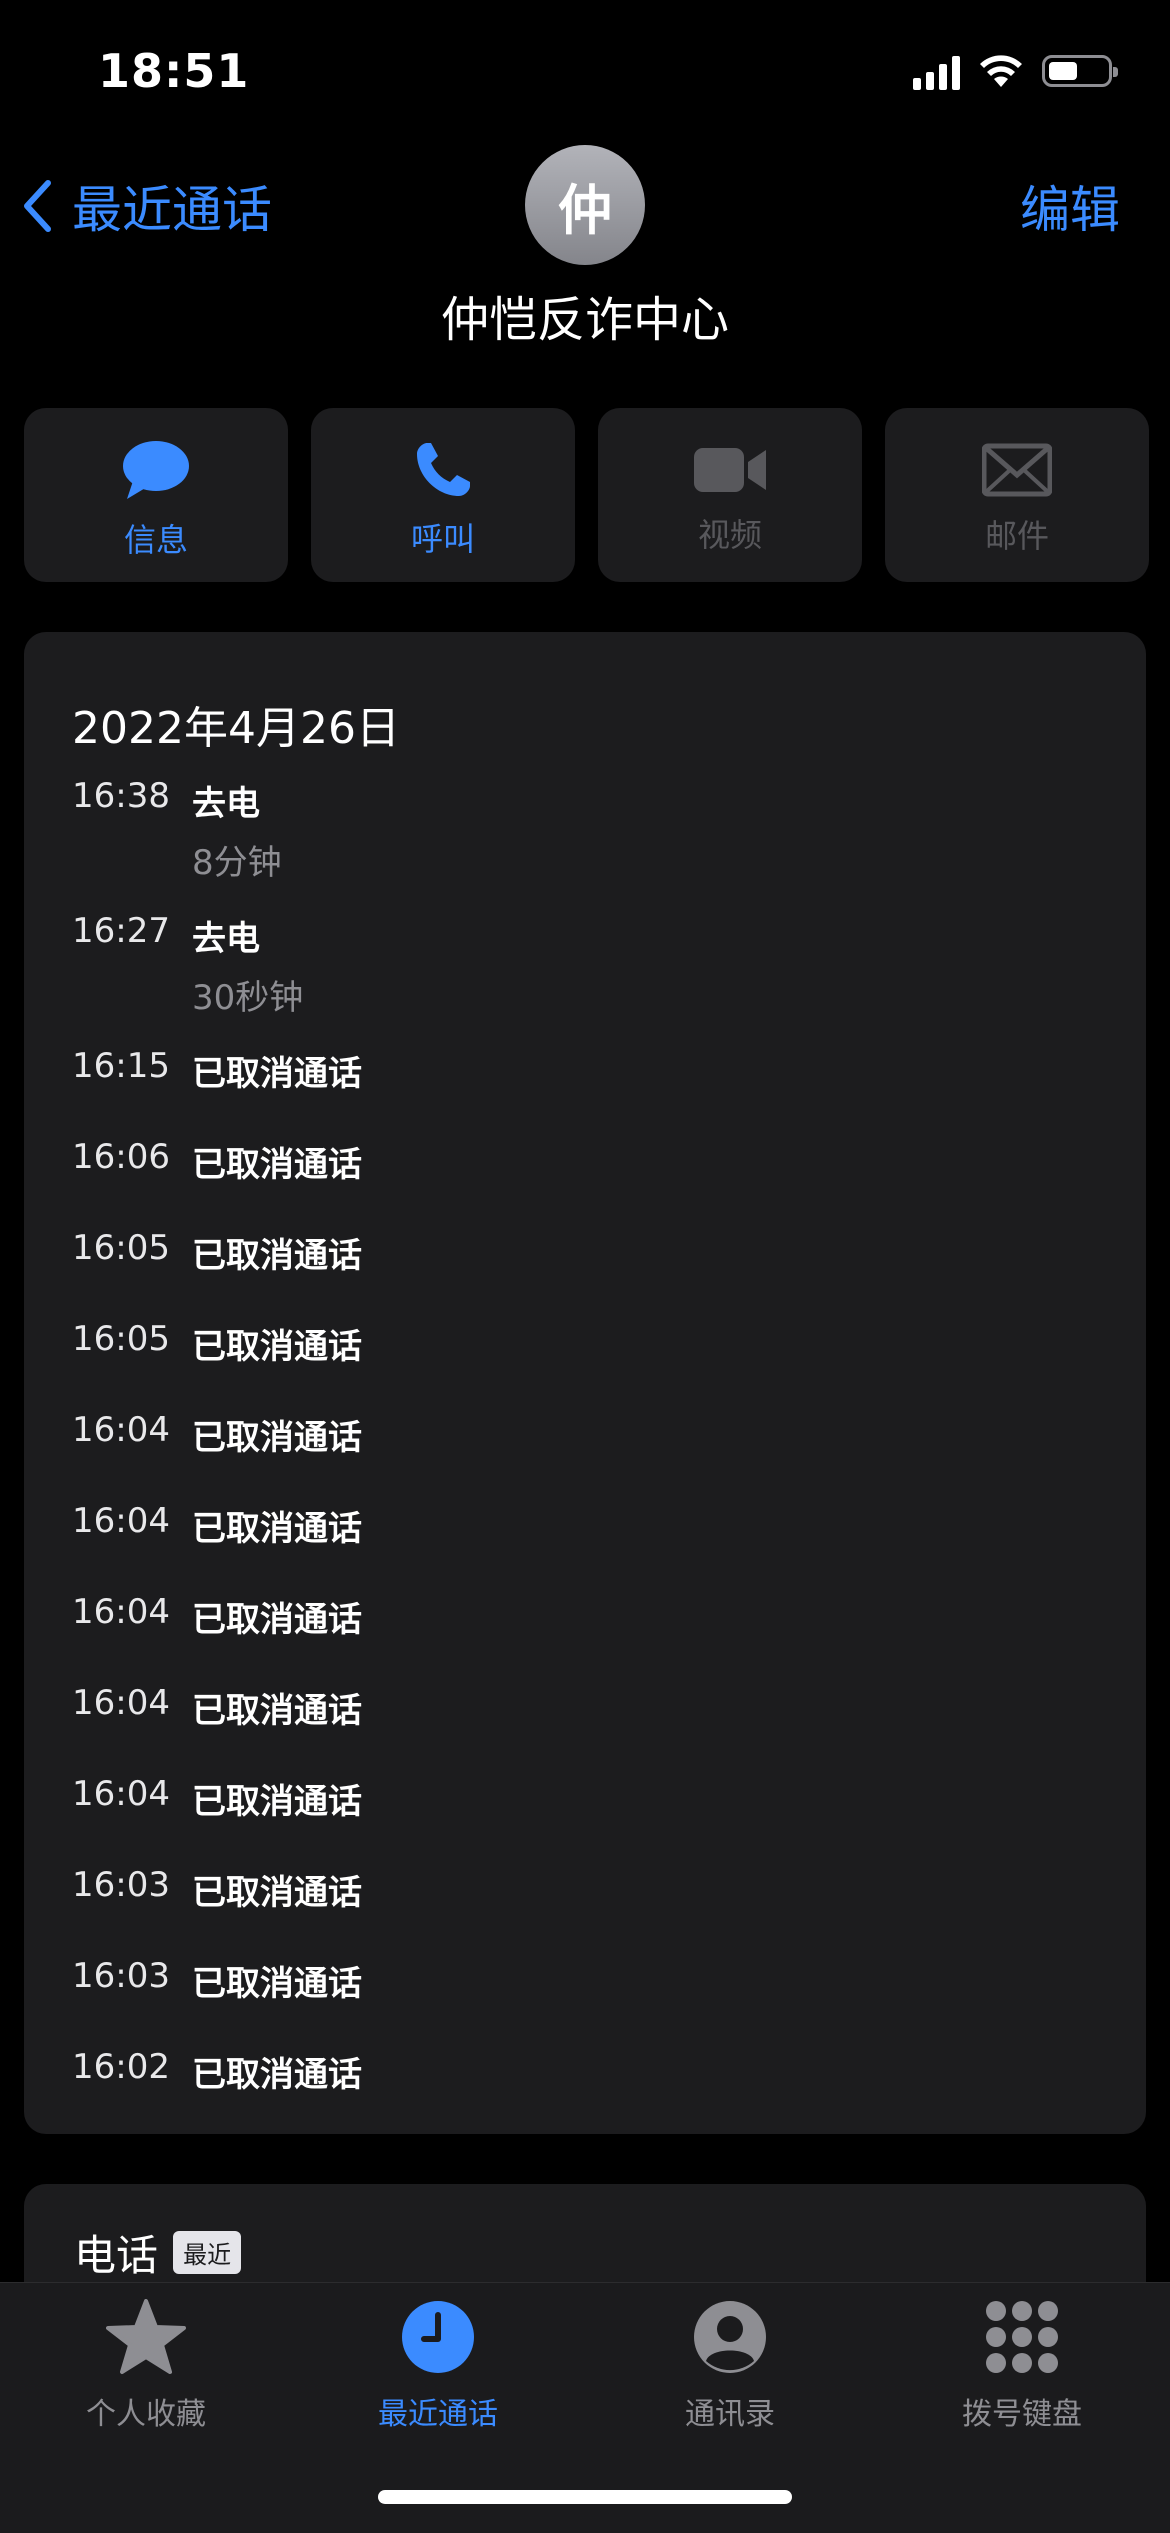  What do you see at coordinates (586, 495) in the screenshot?
I see `action-buttons: 信息 呼叫 视频 邮件` at bounding box center [586, 495].